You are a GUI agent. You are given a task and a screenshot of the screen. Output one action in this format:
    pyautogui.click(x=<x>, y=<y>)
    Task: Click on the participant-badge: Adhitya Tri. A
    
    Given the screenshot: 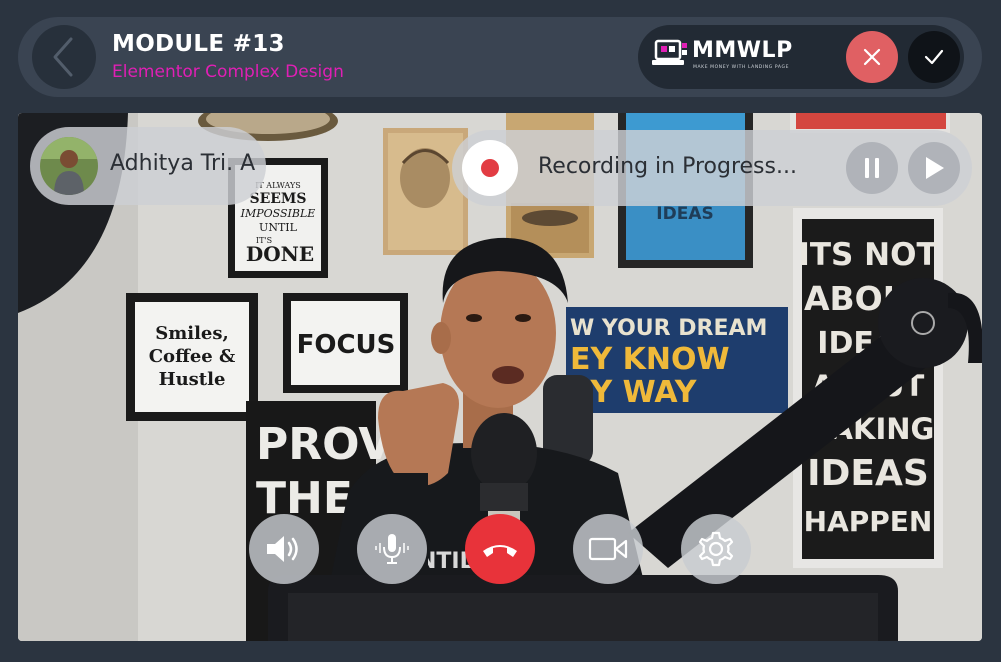 What is the action you would take?
    pyautogui.click(x=148, y=166)
    